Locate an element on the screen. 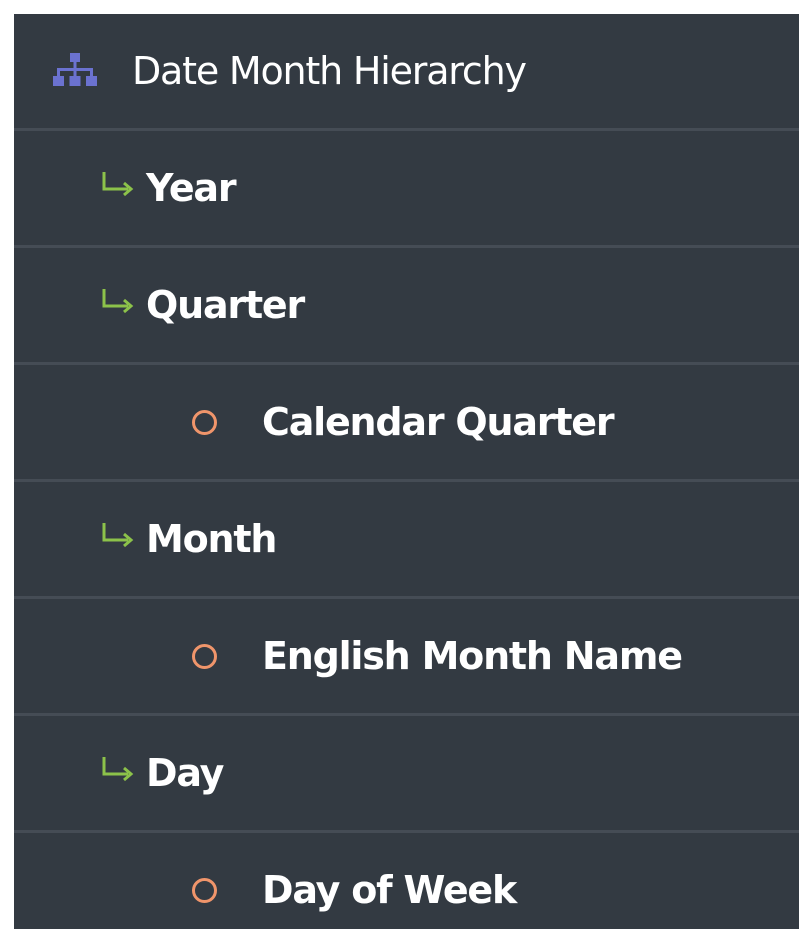  hierarchy-header: Date Month Hierarchy is located at coordinates (406, 72).